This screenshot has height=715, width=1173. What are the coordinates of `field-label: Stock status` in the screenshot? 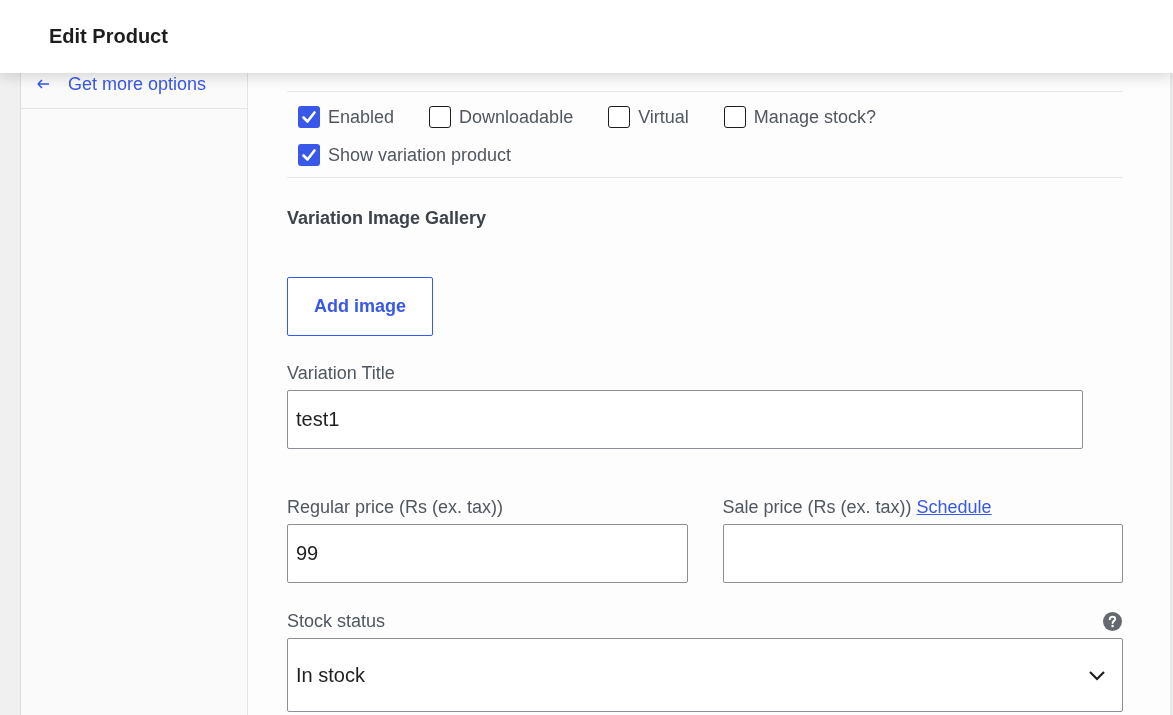 It's located at (336, 621).